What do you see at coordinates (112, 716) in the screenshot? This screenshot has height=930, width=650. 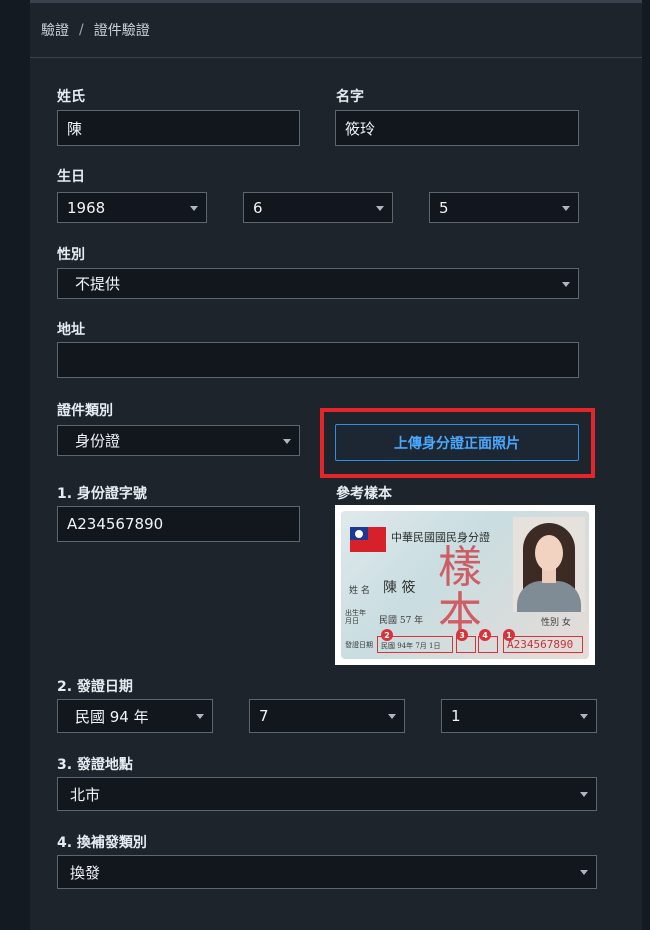 I see `issue-year-value: 民國 94 年` at bounding box center [112, 716].